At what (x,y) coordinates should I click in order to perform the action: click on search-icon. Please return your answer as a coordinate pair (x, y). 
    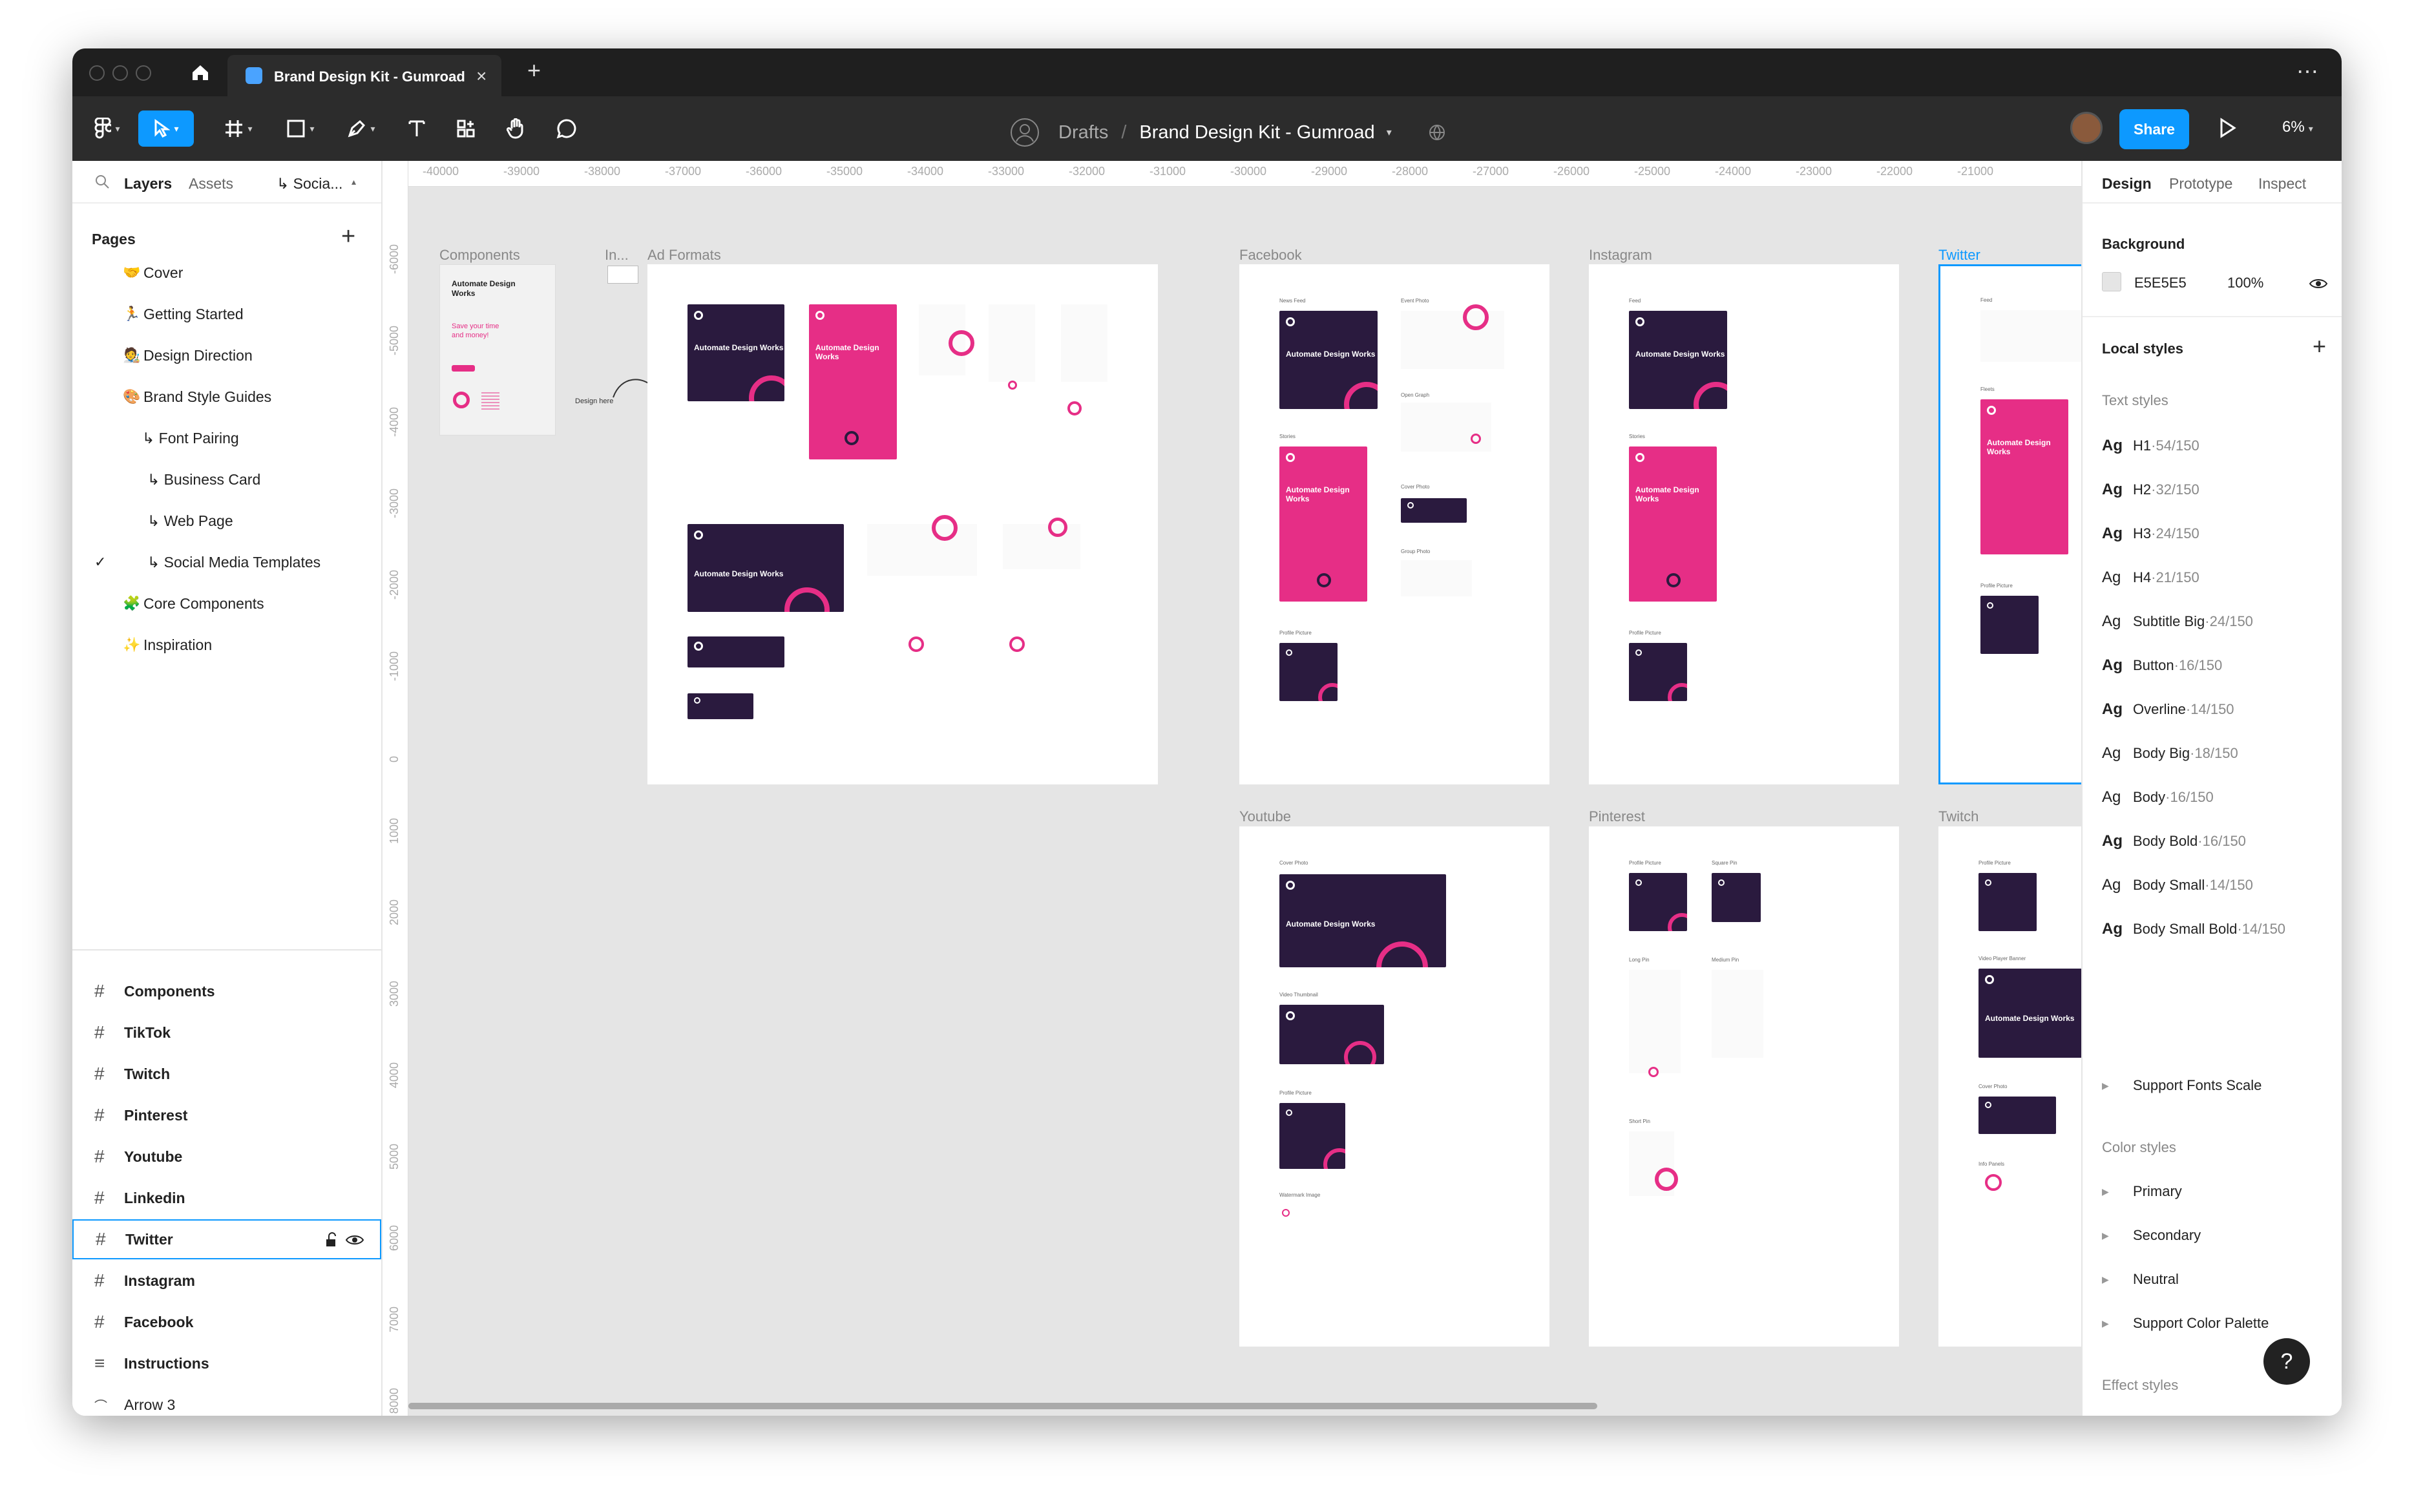
    Looking at the image, I should click on (102, 182).